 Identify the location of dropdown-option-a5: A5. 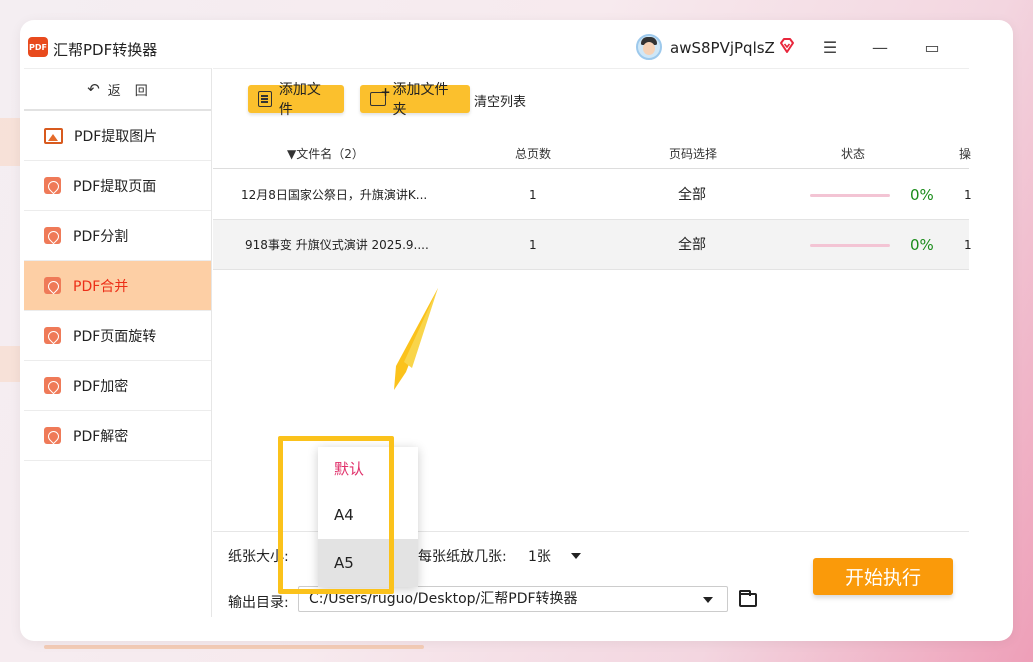
(368, 563).